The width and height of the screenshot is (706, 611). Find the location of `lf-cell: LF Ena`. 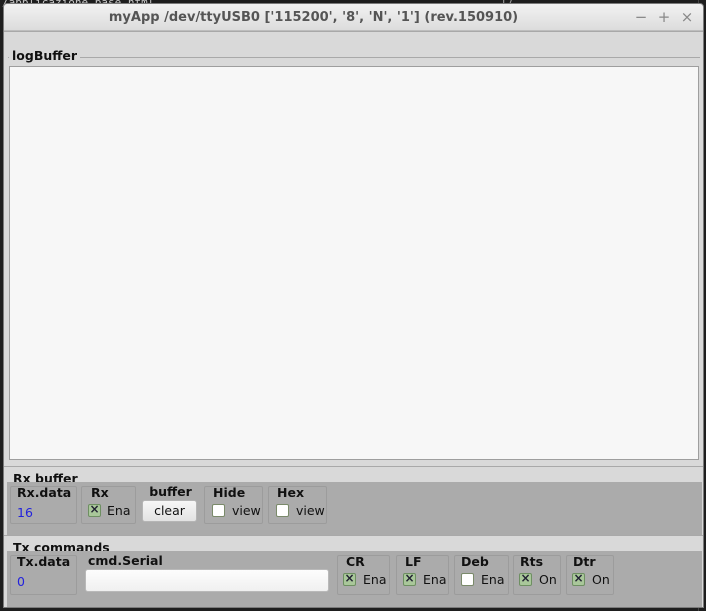

lf-cell: LF Ena is located at coordinates (422, 574).